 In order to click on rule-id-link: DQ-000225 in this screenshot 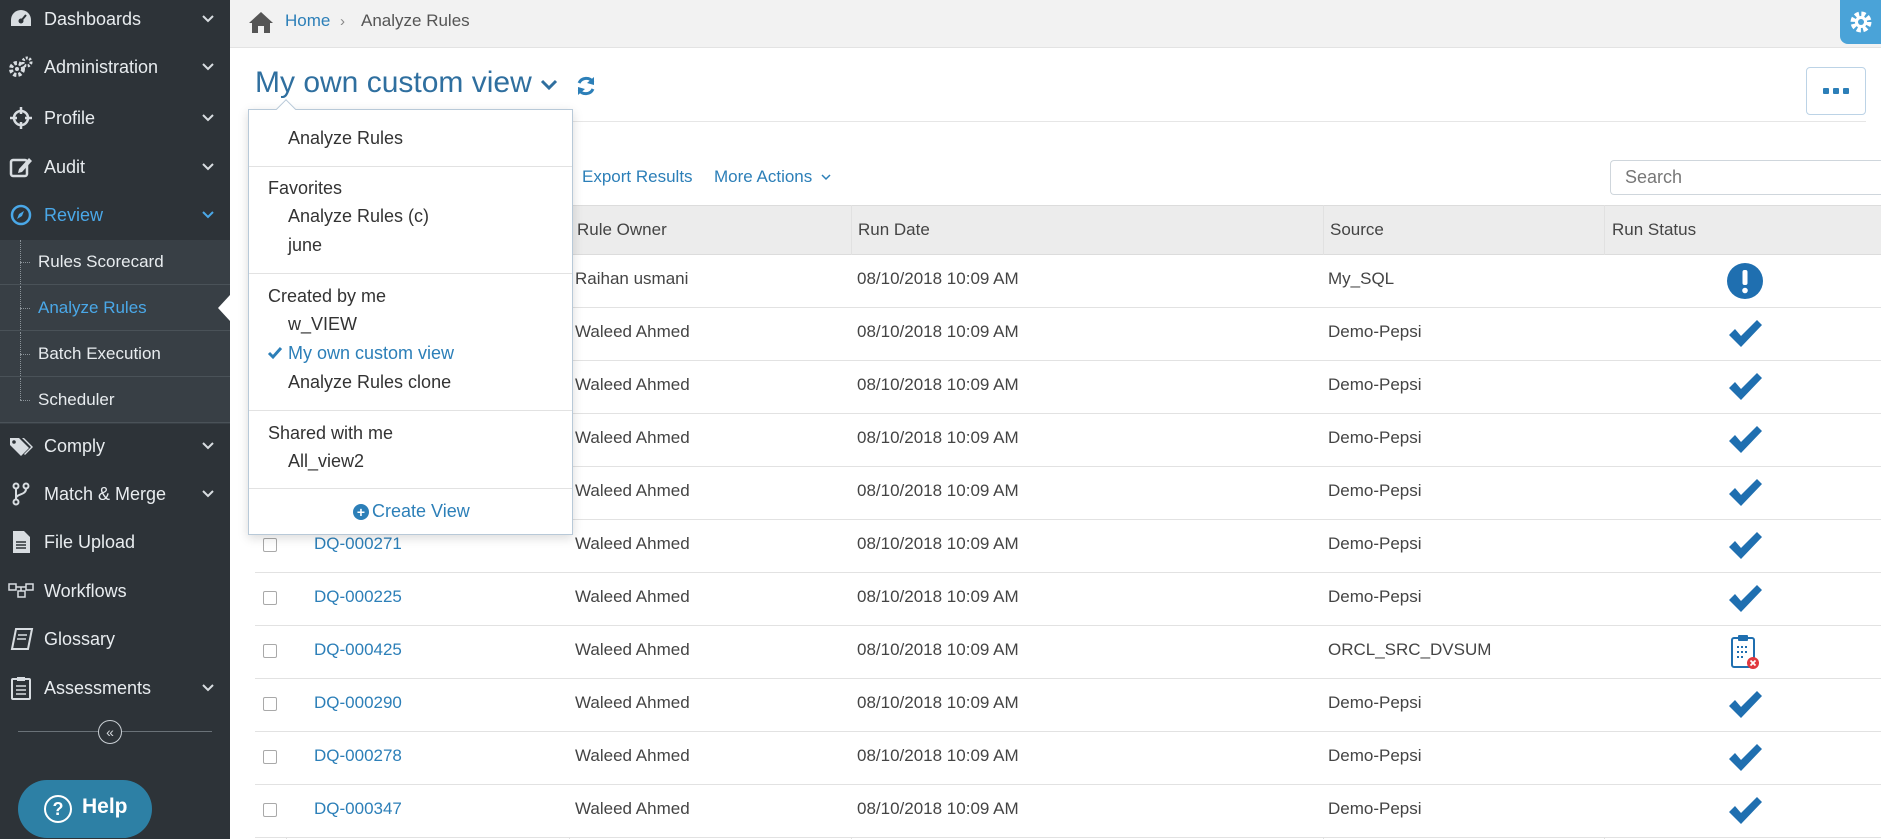, I will do `click(358, 597)`.